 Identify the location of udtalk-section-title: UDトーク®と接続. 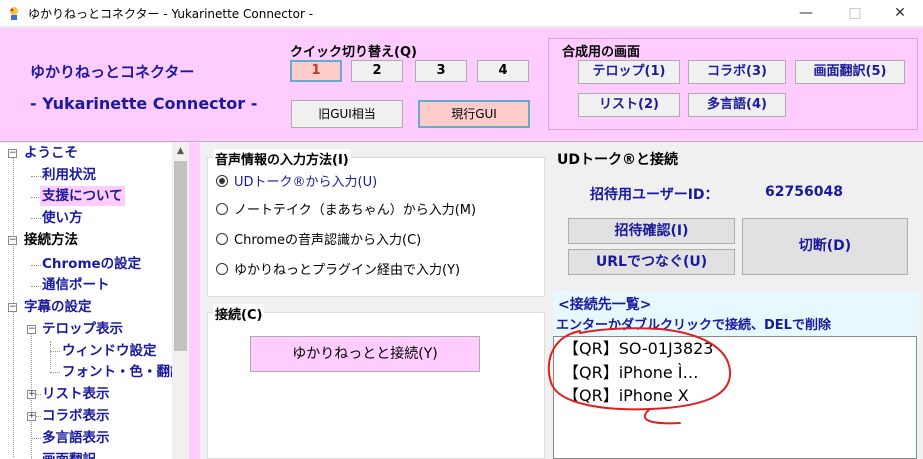
(617, 160).